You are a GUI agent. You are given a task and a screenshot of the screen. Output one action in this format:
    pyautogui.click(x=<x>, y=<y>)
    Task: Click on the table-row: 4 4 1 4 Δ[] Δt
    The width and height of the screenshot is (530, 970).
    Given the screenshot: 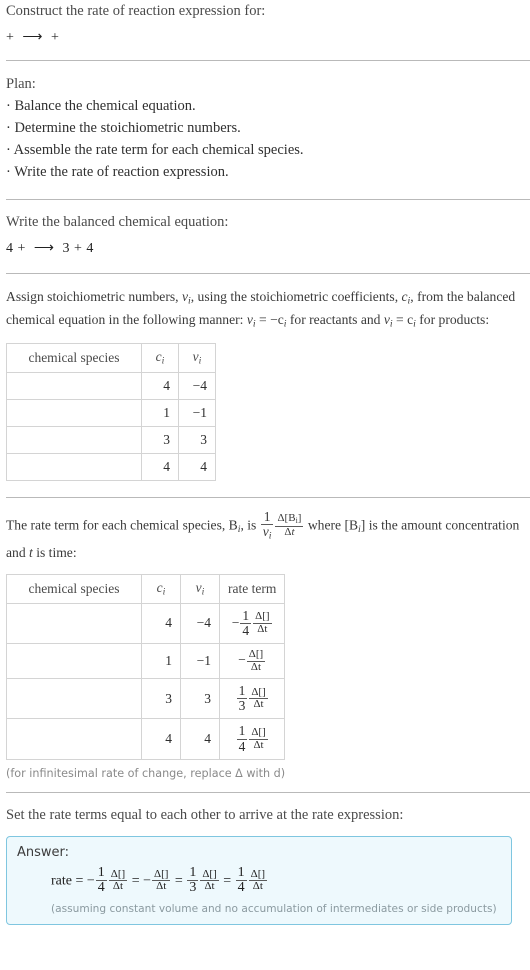 What is the action you would take?
    pyautogui.click(x=146, y=739)
    